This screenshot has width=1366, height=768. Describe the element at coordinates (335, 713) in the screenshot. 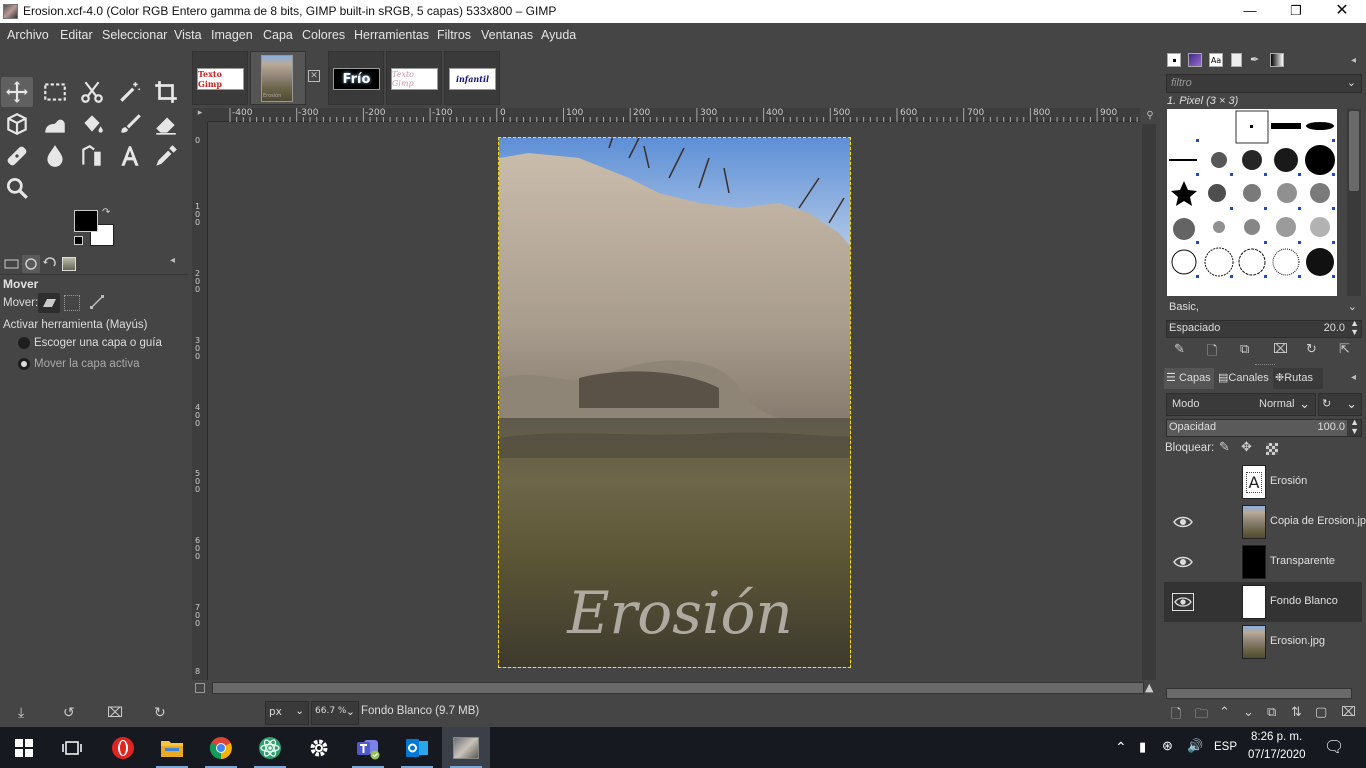

I see `zoom-select: 66.7 % ⌄` at that location.